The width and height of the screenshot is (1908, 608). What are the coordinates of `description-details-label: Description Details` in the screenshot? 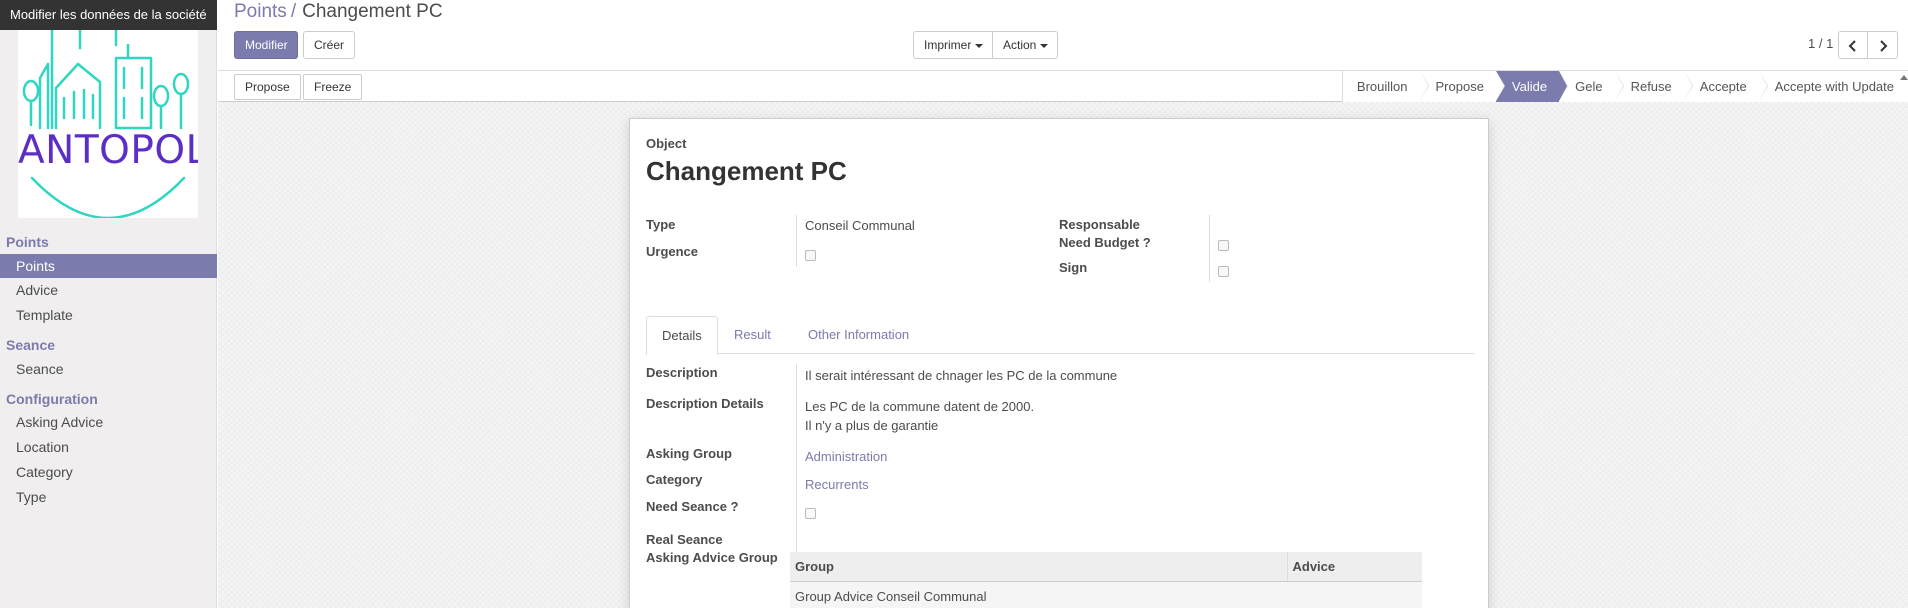 It's located at (705, 403).